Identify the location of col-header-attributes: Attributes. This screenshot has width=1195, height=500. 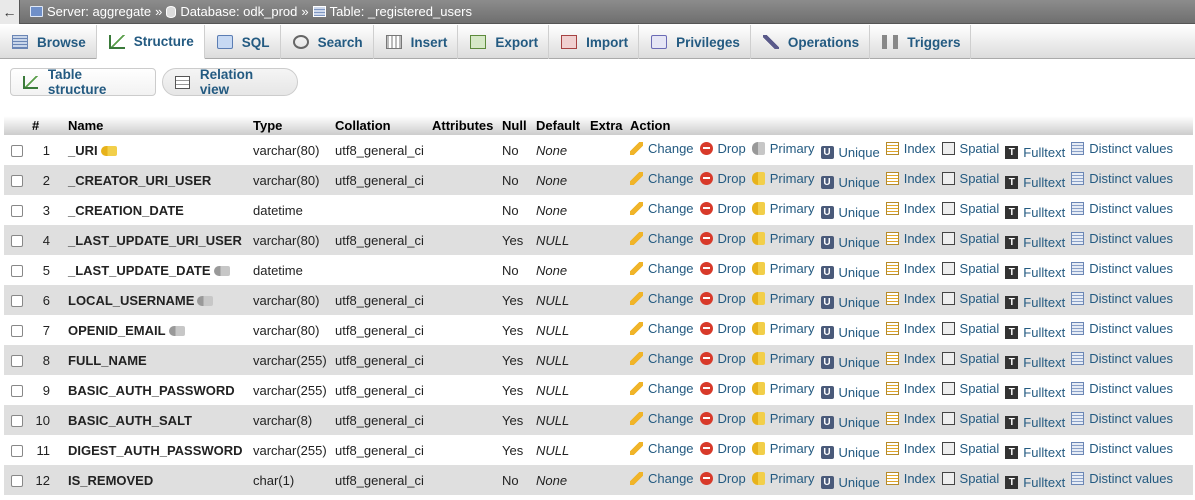
(465, 125).